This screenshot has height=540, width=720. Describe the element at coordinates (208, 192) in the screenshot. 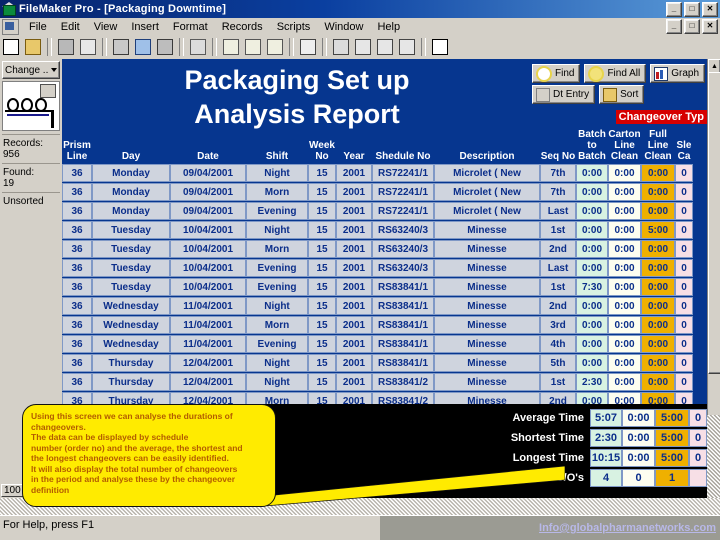

I see `table-cell: 09/04/2001` at that location.